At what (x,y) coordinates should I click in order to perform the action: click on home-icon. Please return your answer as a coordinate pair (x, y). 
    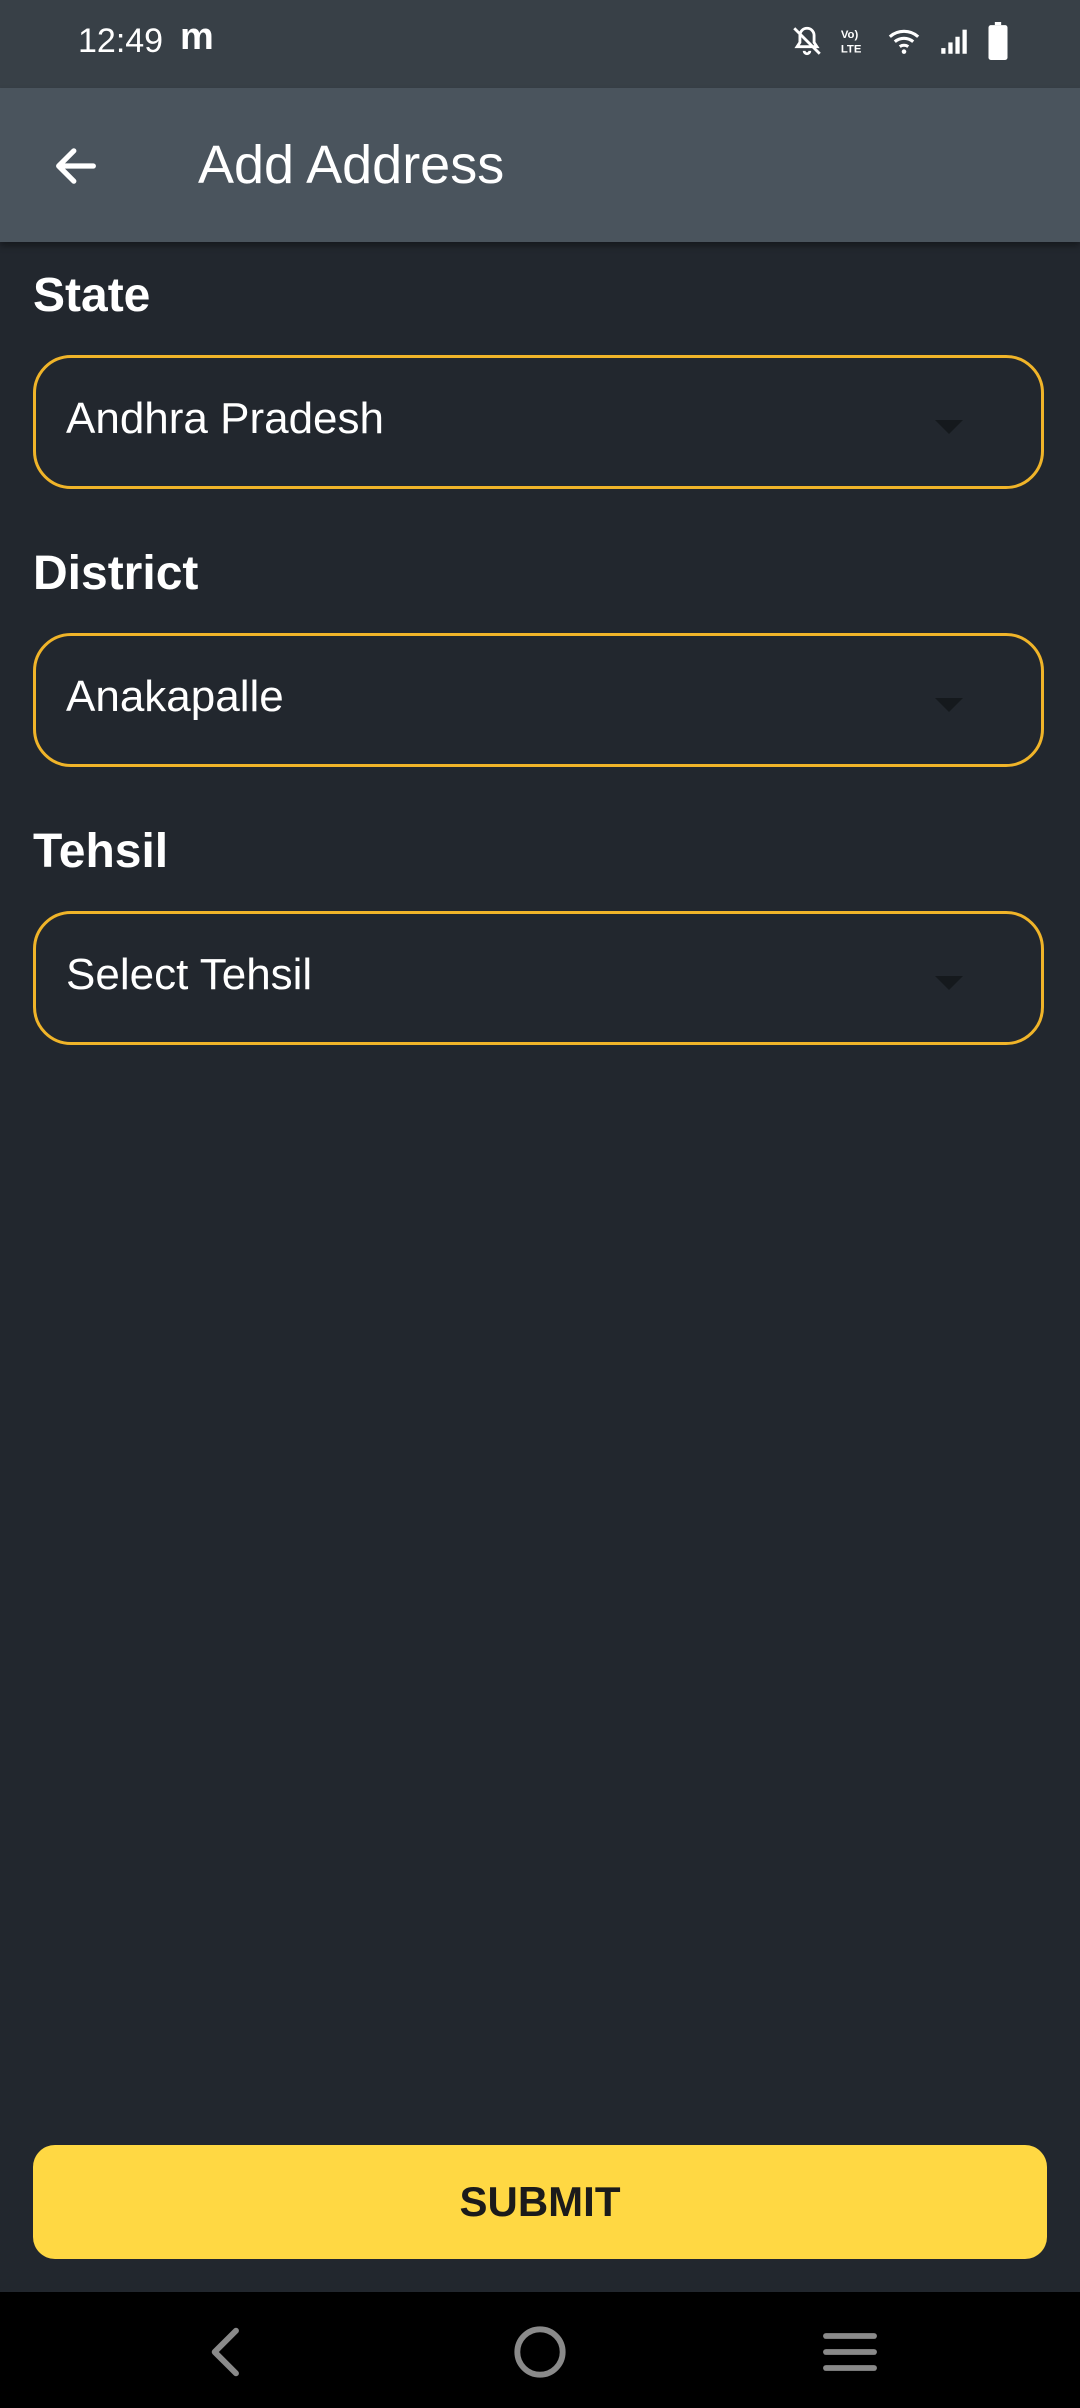
    Looking at the image, I should click on (540, 2352).